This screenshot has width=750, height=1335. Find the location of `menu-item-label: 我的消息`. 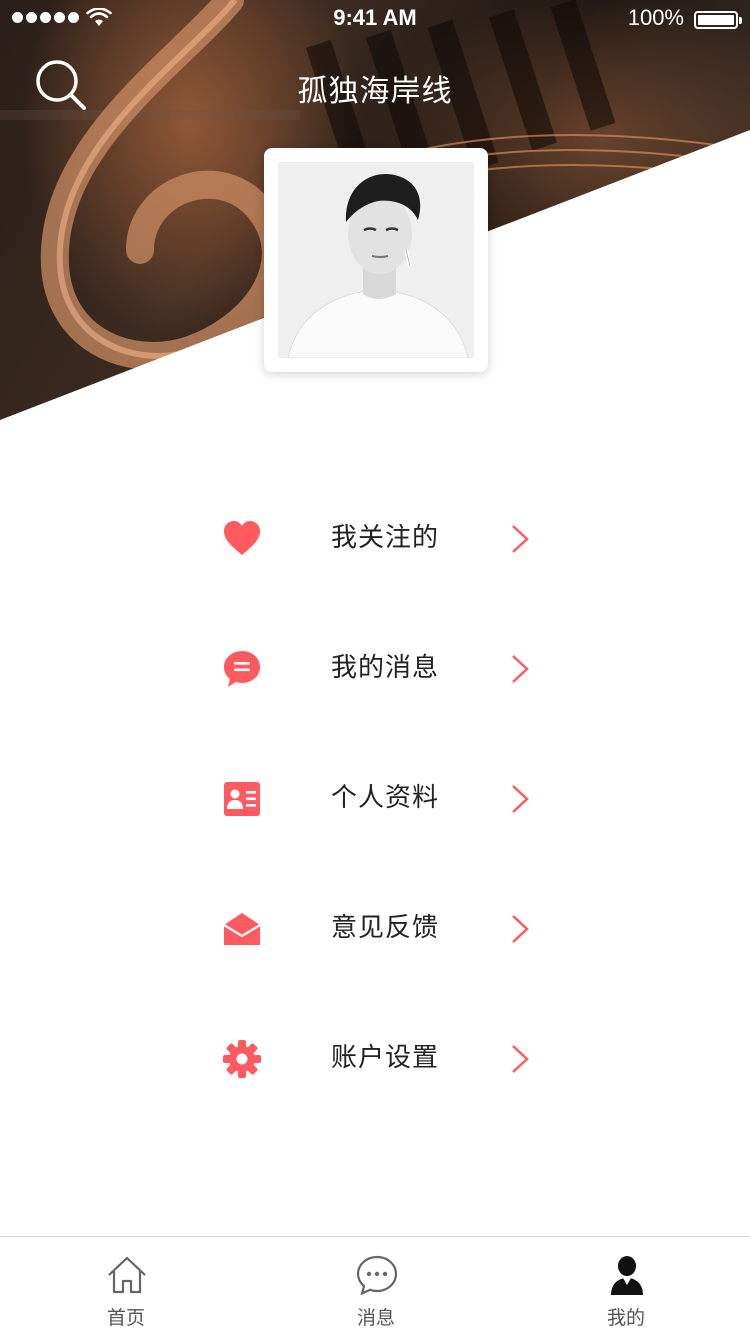

menu-item-label: 我的消息 is located at coordinates (385, 668).